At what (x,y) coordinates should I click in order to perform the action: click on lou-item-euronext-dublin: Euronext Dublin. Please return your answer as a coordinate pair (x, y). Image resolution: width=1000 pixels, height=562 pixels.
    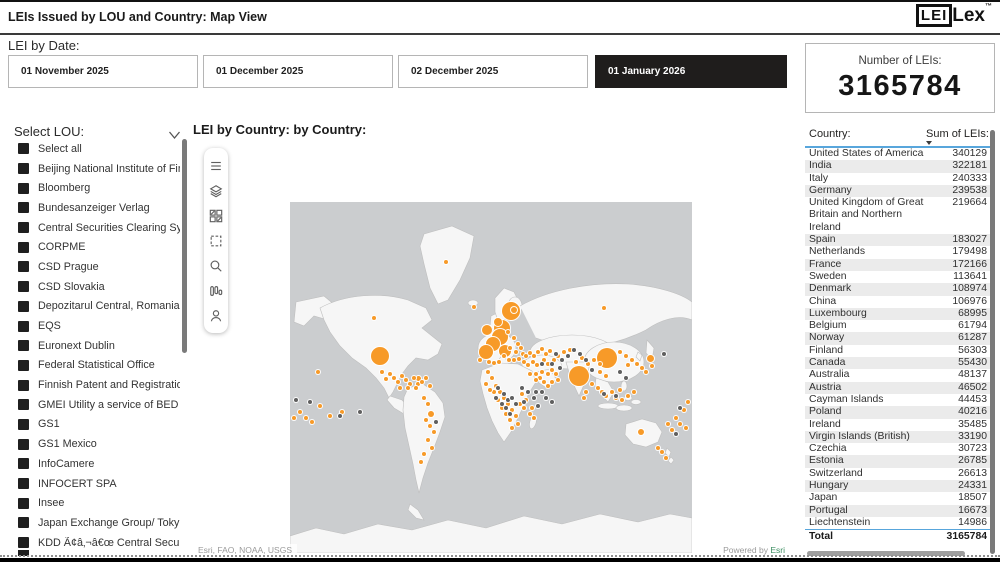
    Looking at the image, I should click on (97, 346).